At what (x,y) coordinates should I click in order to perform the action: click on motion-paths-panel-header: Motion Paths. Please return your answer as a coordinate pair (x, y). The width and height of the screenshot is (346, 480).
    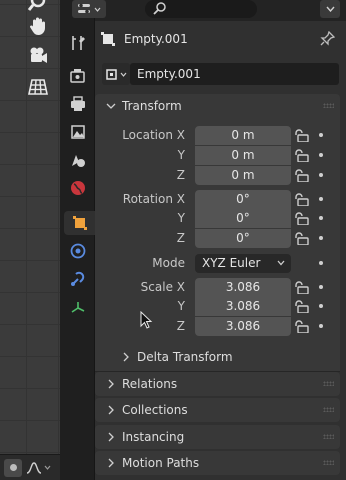
    Looking at the image, I should click on (217, 463).